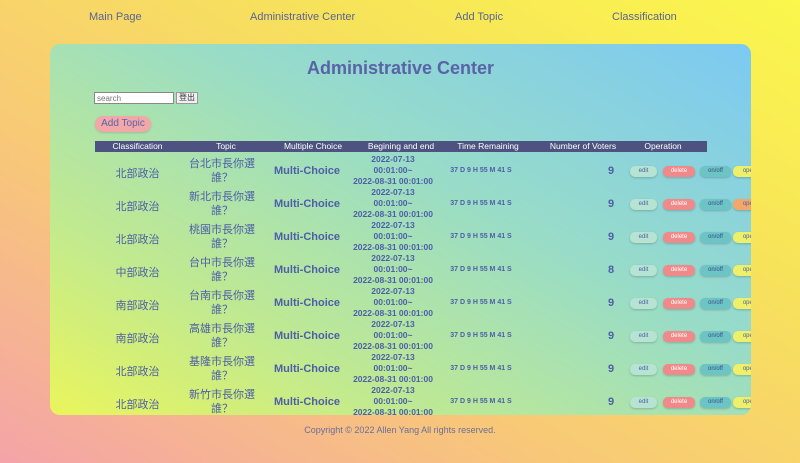  What do you see at coordinates (583, 146) in the screenshot?
I see `header-number-of-voters: Number of Voters` at bounding box center [583, 146].